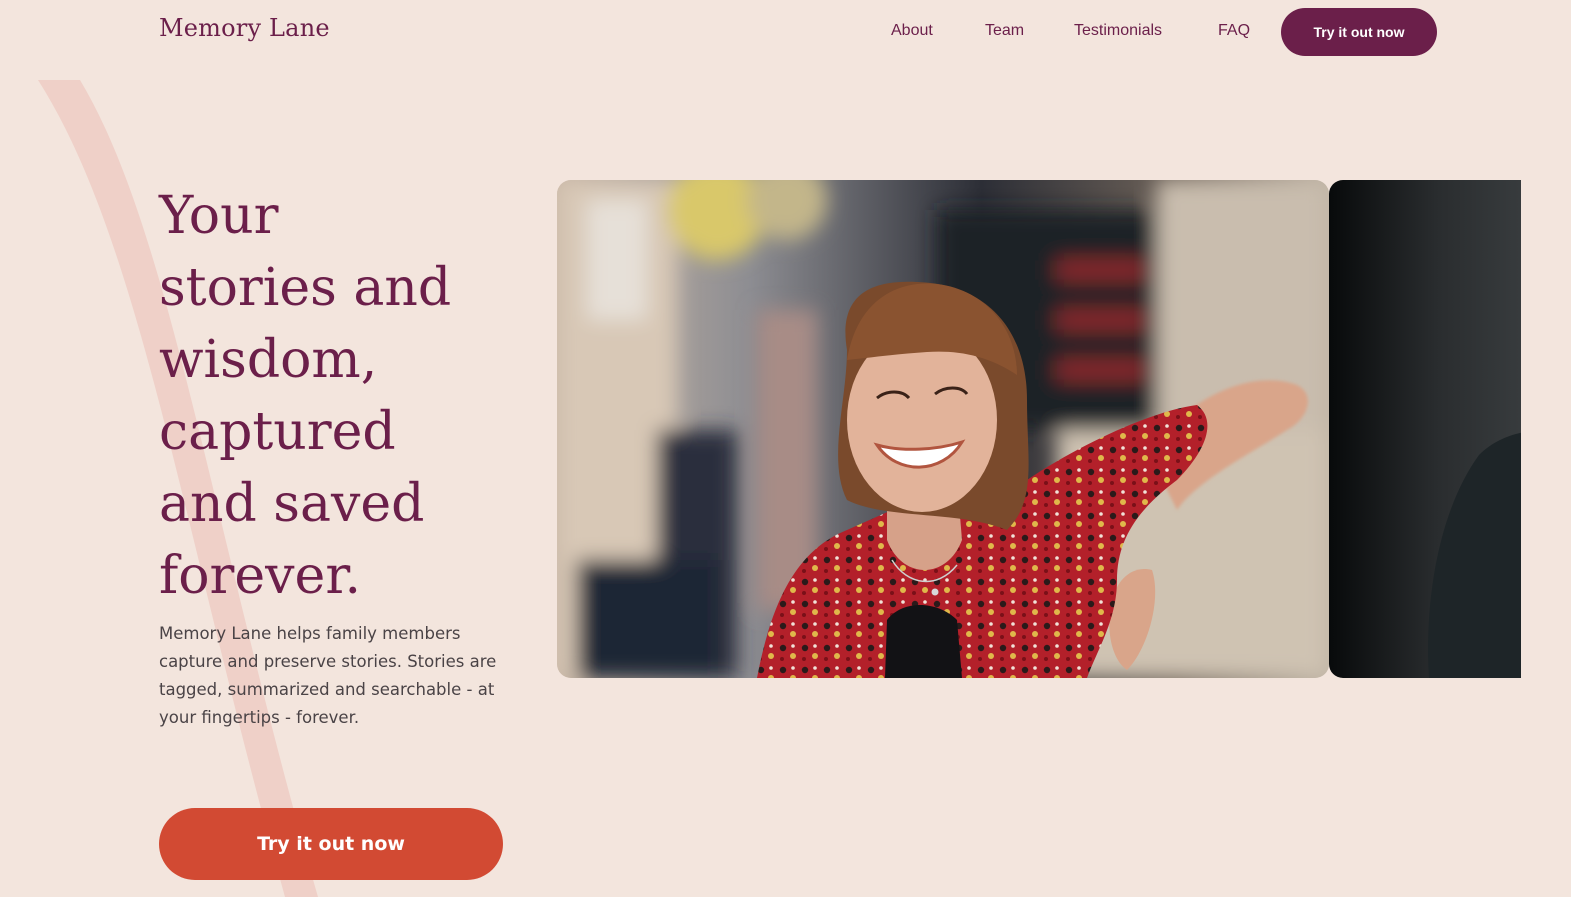 This screenshot has width=1571, height=897. What do you see at coordinates (1234, 31) in the screenshot?
I see `nav-link-faq: FAQ` at bounding box center [1234, 31].